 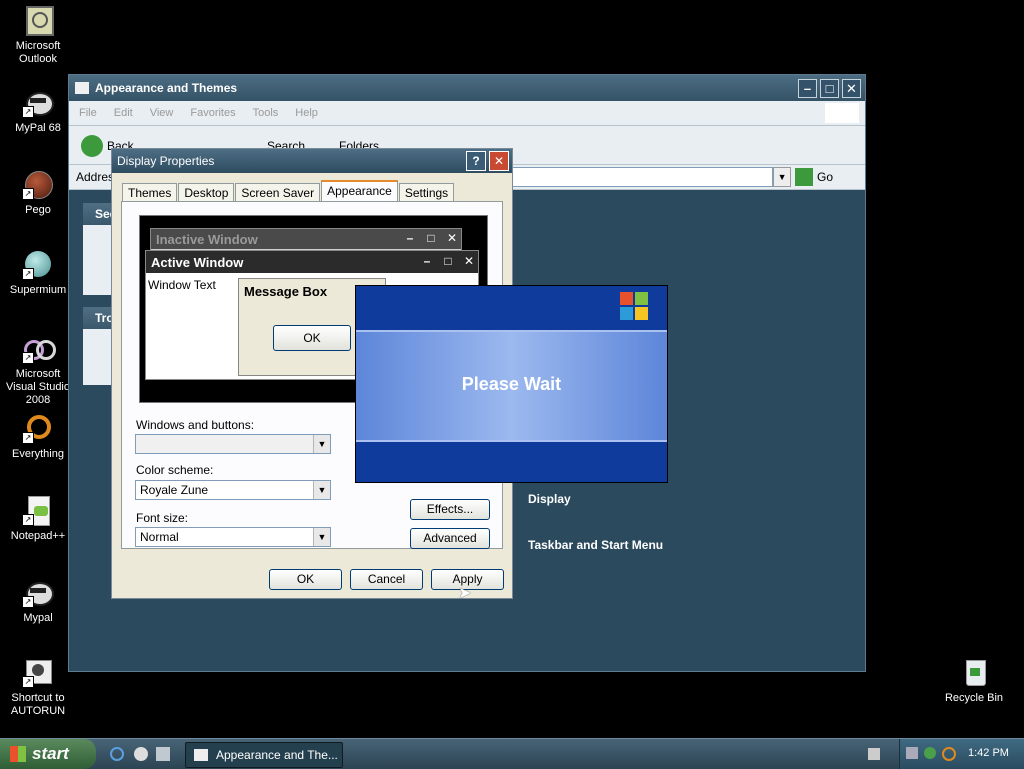 I want to click on address-dropdown-icon: ▼, so click(x=782, y=177).